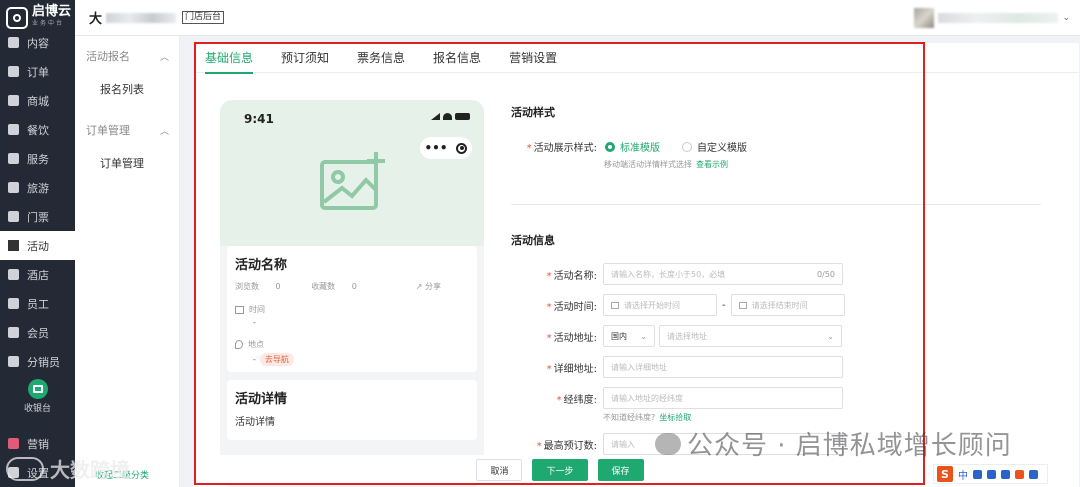  What do you see at coordinates (122, 163) in the screenshot?
I see `submenu-item-label: 订单管理` at bounding box center [122, 163].